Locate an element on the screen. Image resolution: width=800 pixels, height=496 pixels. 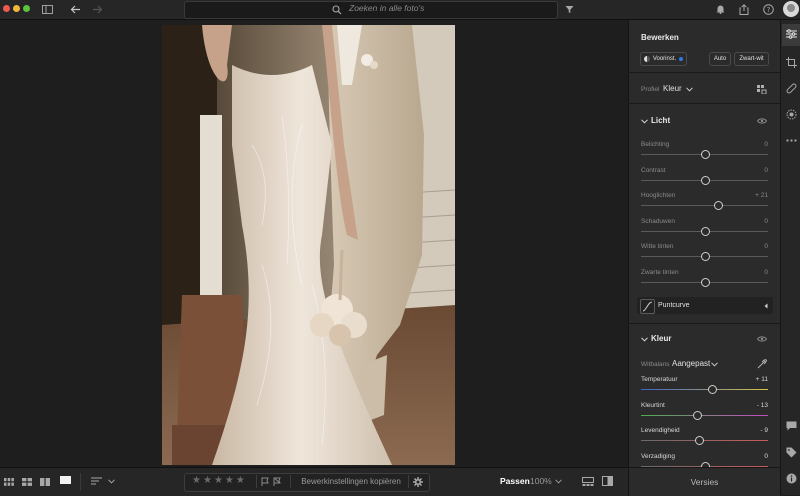
star-rating: ★ ★ ★ ★ ★ is located at coordinates (218, 481).